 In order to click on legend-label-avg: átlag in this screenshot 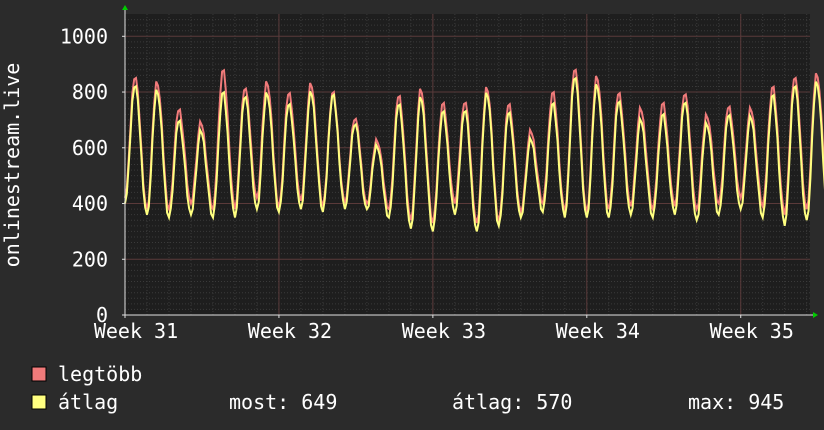, I will do `click(88, 402)`.